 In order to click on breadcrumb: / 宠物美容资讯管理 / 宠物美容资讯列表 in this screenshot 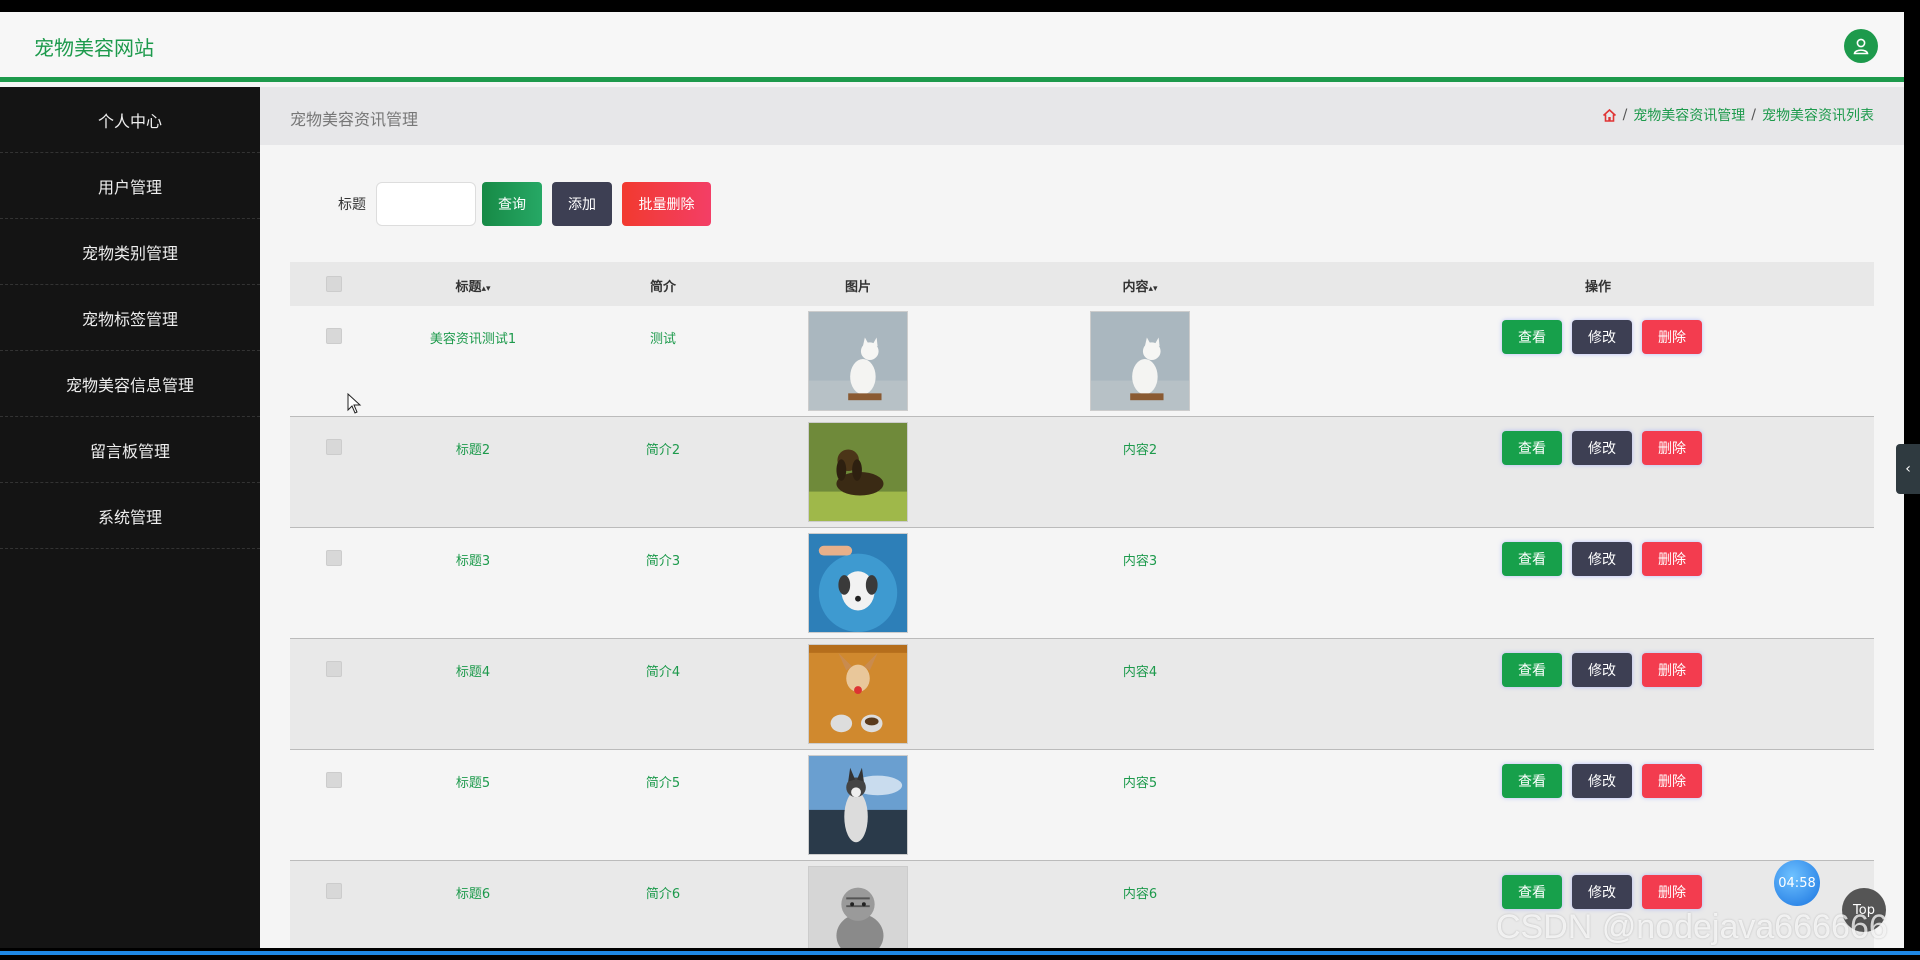, I will do `click(1738, 115)`.